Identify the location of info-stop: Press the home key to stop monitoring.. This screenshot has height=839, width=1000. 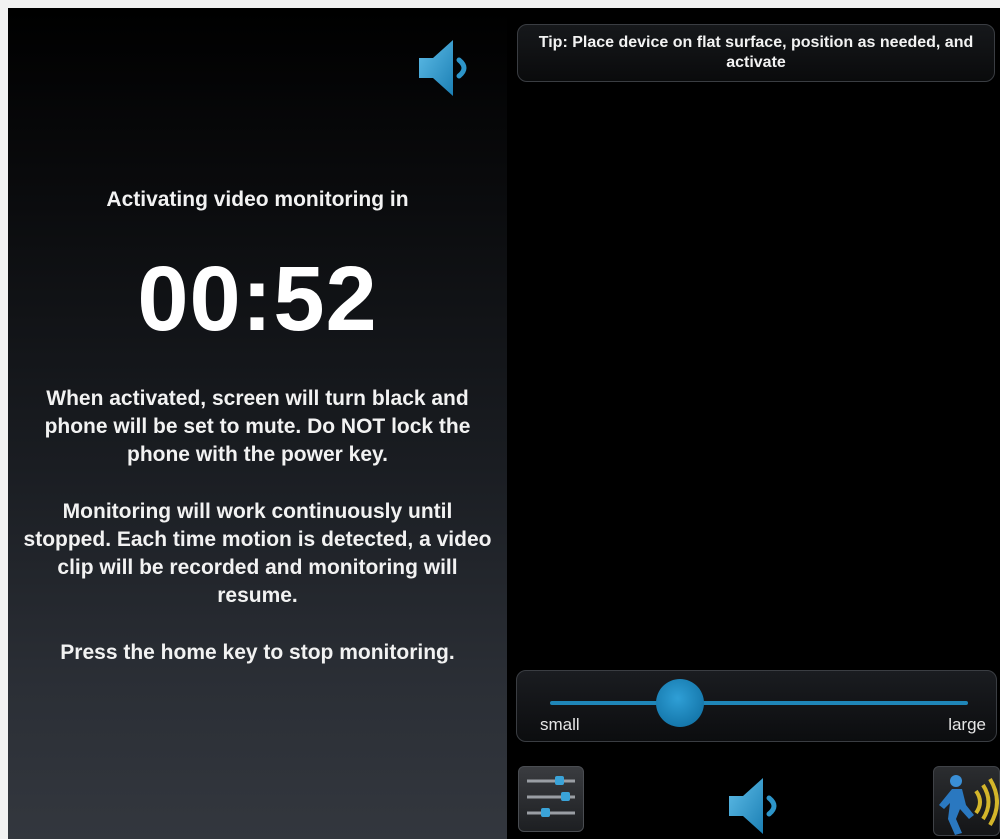
(257, 652).